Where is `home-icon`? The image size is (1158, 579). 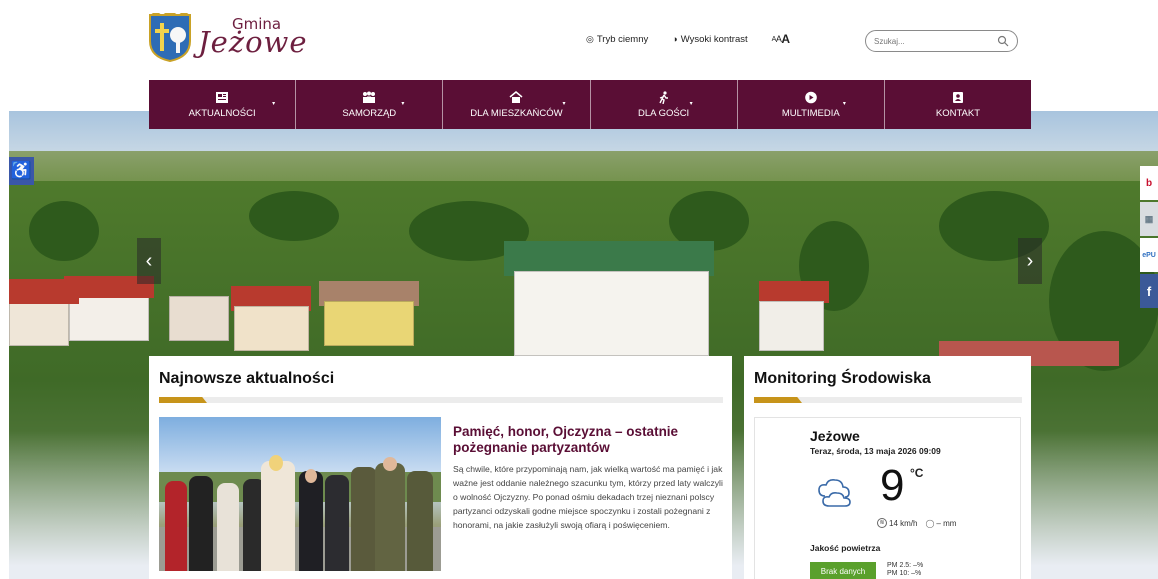
home-icon is located at coordinates (516, 96).